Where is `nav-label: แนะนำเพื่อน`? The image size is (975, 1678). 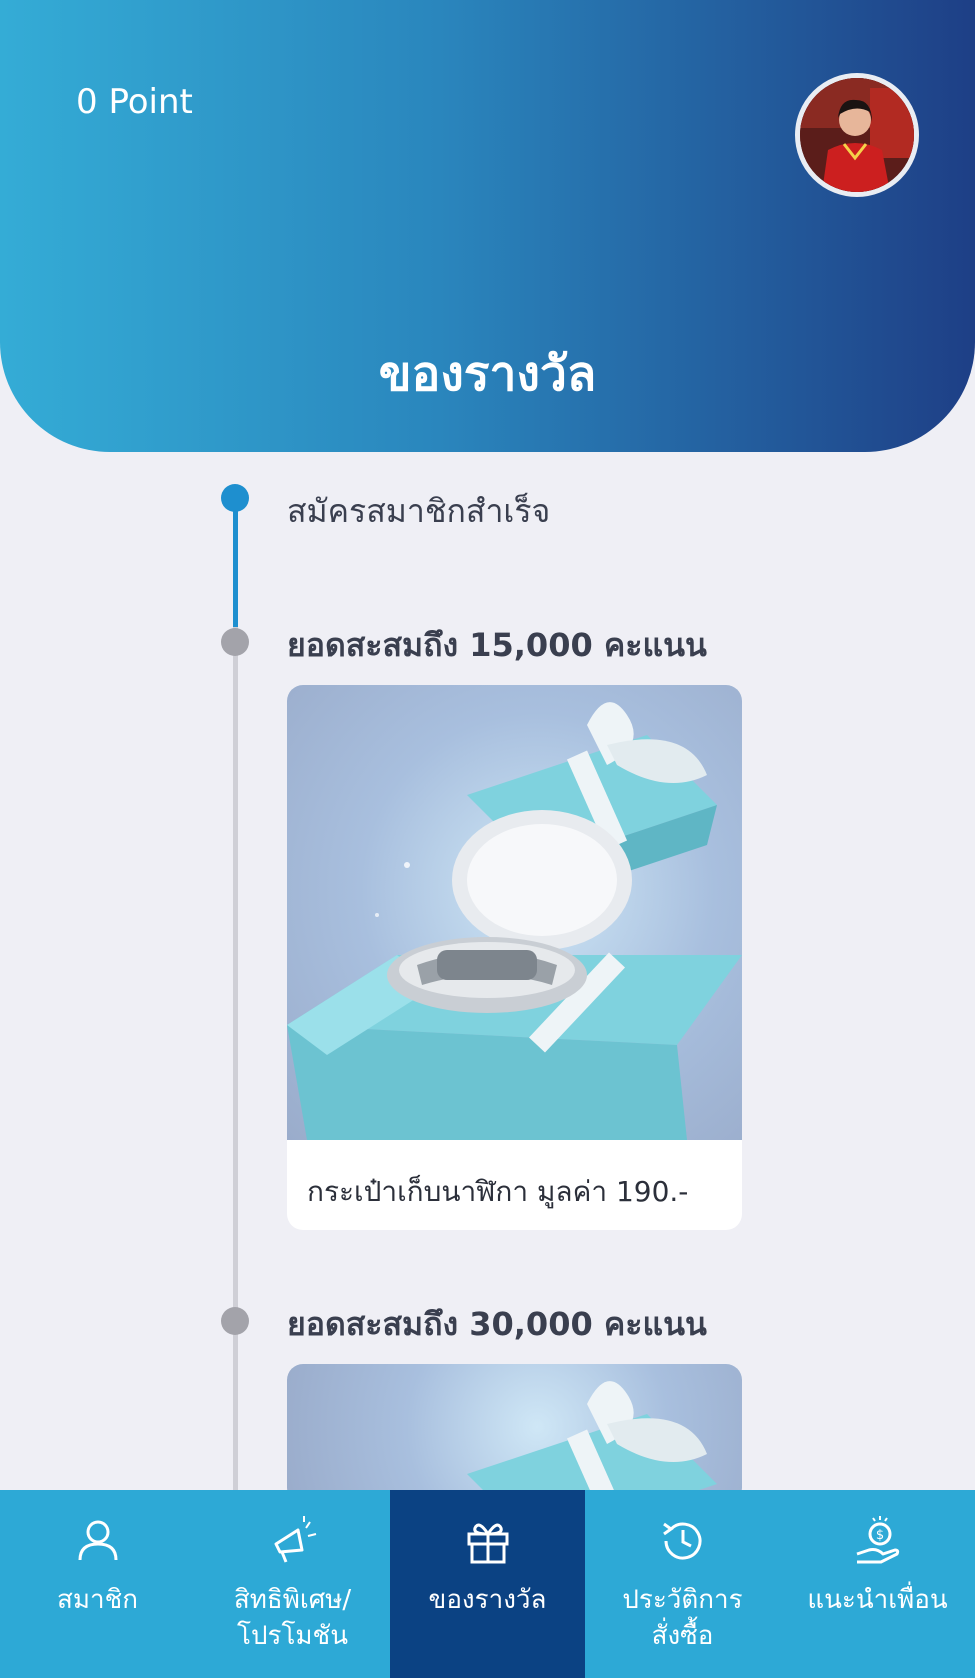 nav-label: แนะนำเพื่อน is located at coordinates (877, 1600).